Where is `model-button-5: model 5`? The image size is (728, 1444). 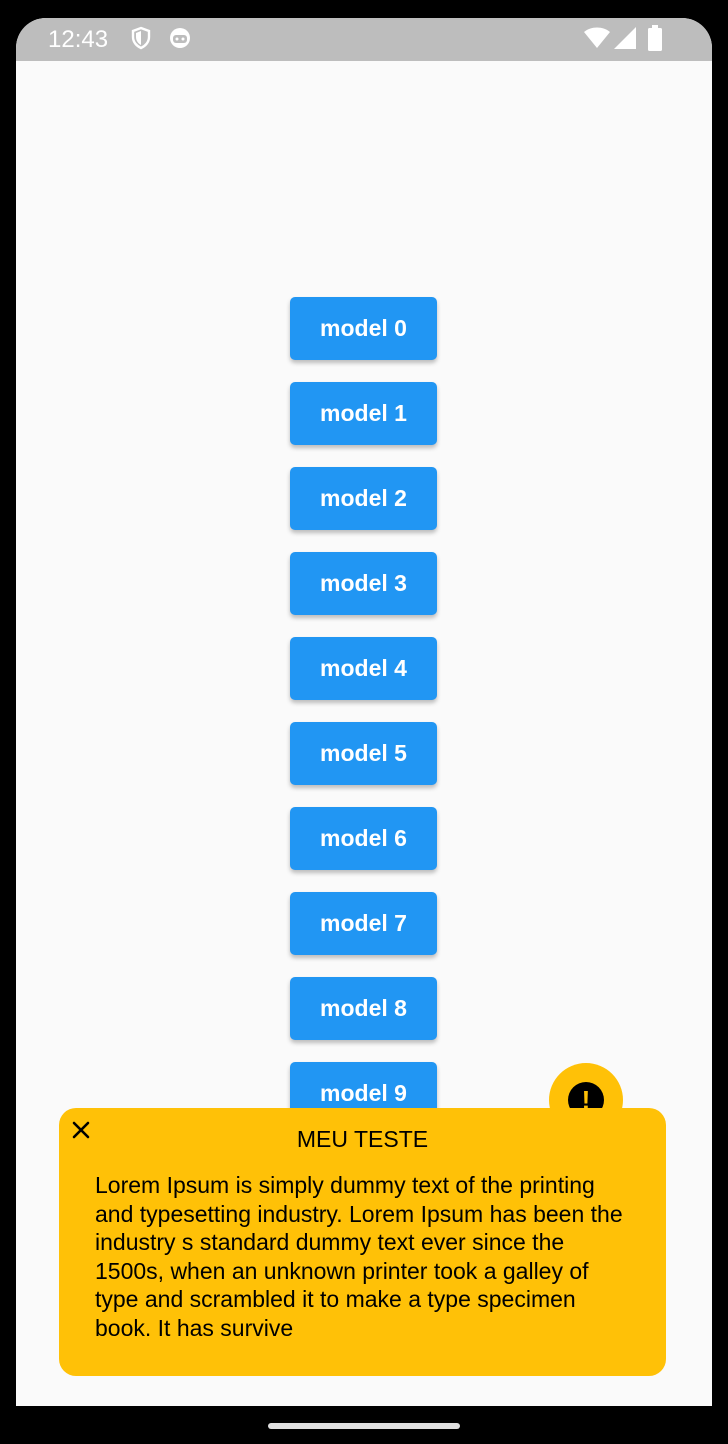 model-button-5: model 5 is located at coordinates (363, 753).